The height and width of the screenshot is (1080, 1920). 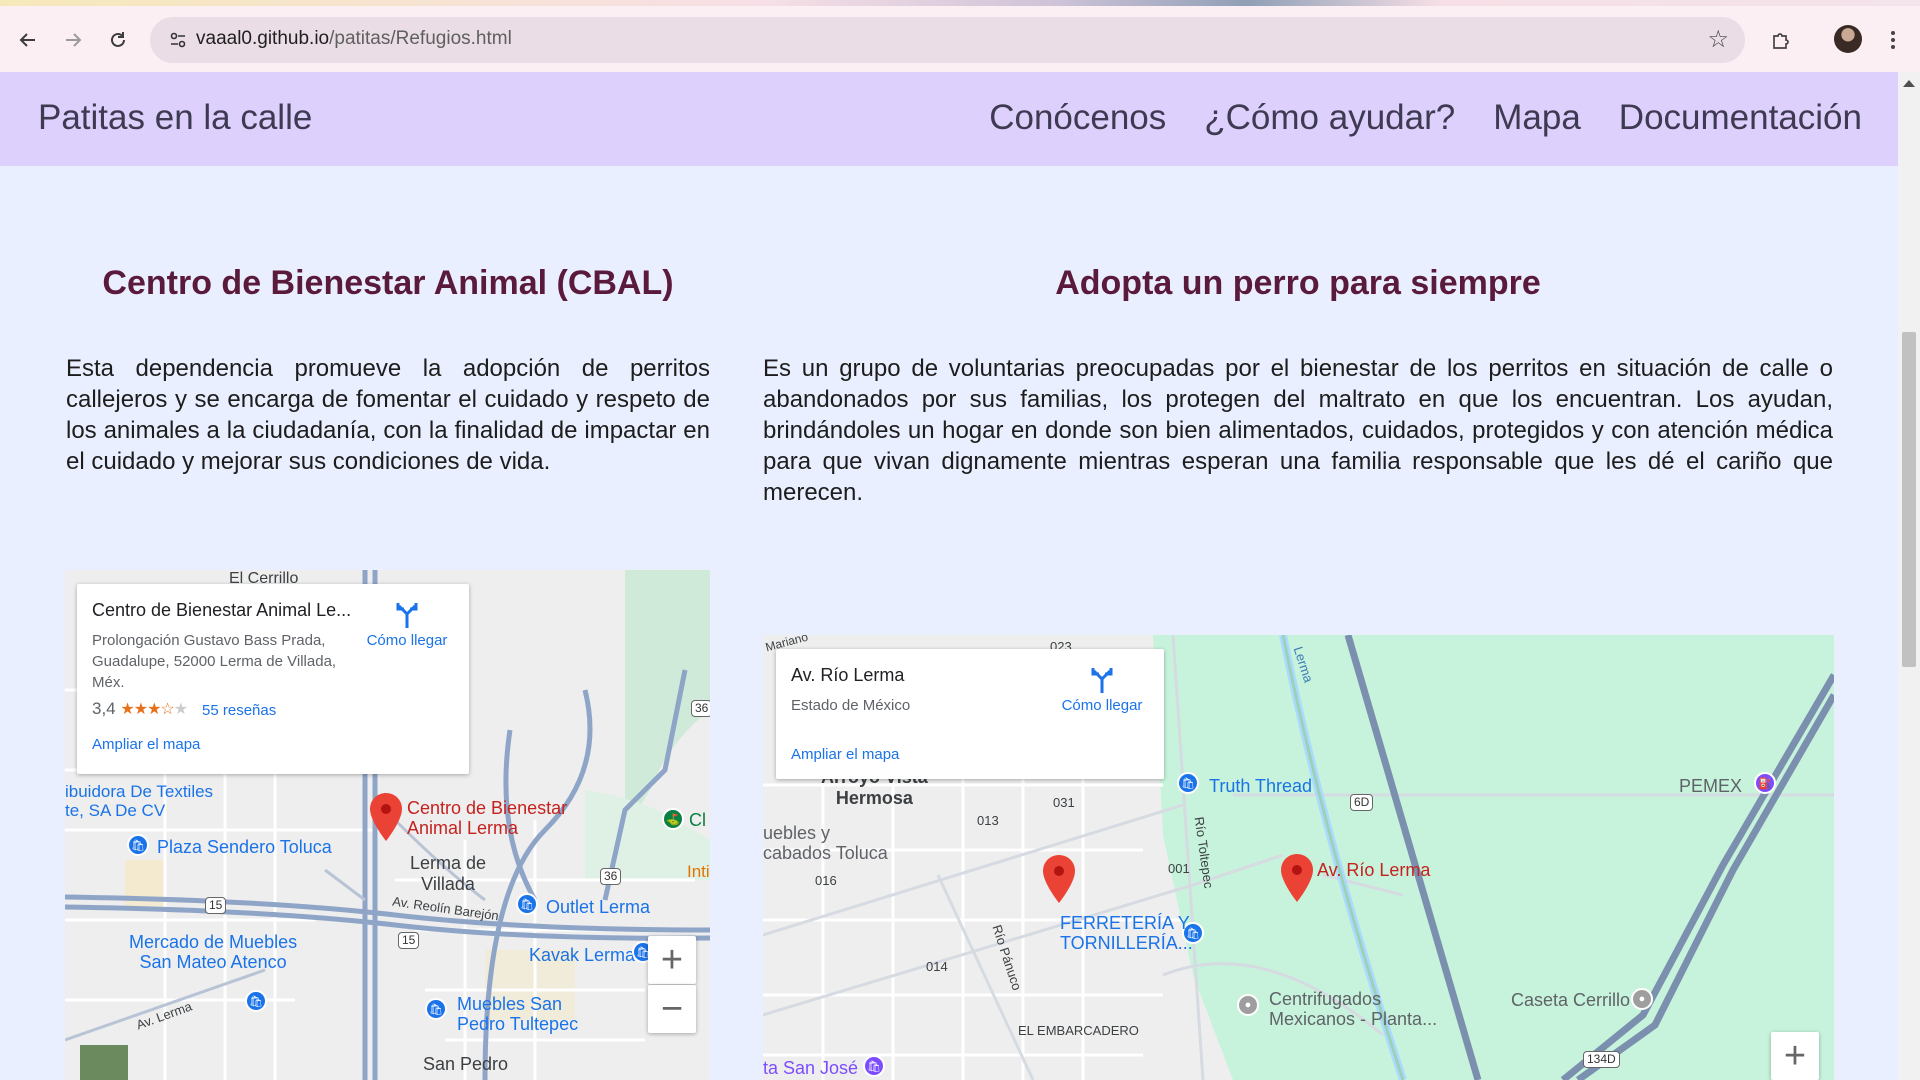 What do you see at coordinates (139, 801) in the screenshot?
I see `map-label-textiles: ibuidora De Textiles te, SA De CV` at bounding box center [139, 801].